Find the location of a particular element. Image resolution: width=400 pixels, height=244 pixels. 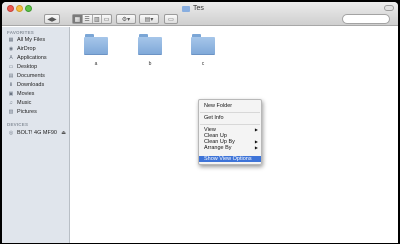

search-input is located at coordinates (366, 19).